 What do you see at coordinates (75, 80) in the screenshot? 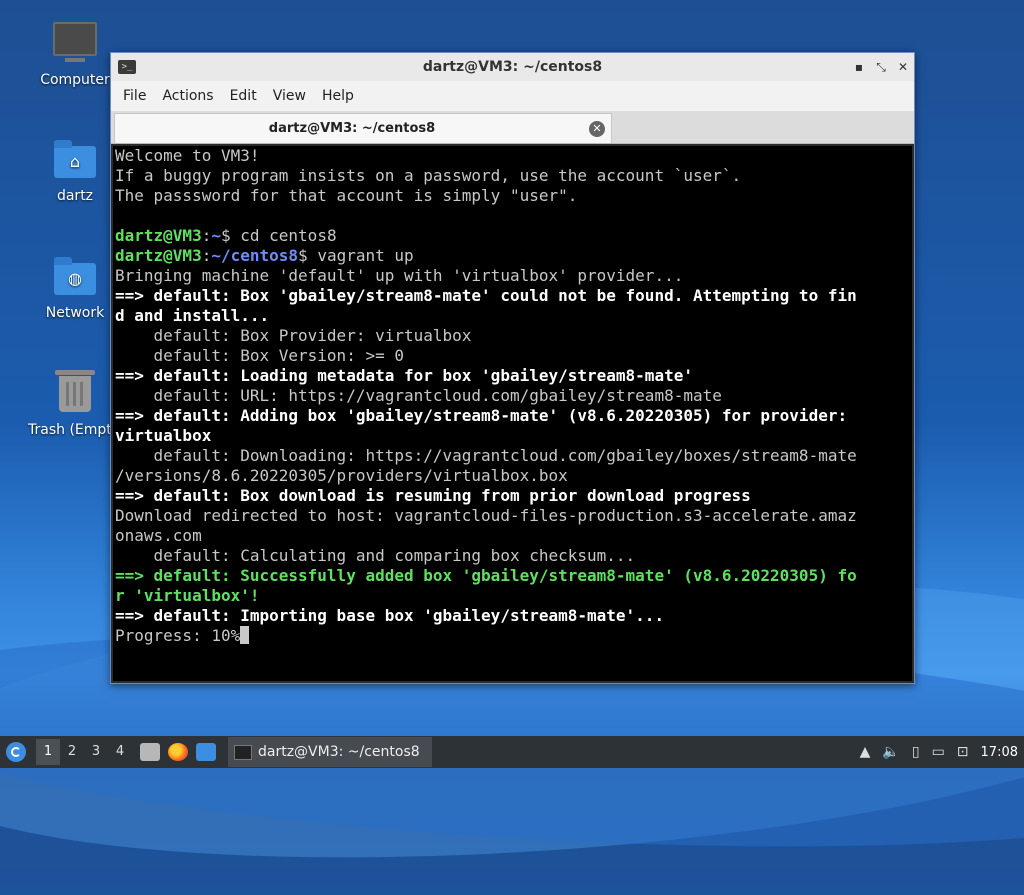
I see `desktop-icon-label: Computer` at bounding box center [75, 80].